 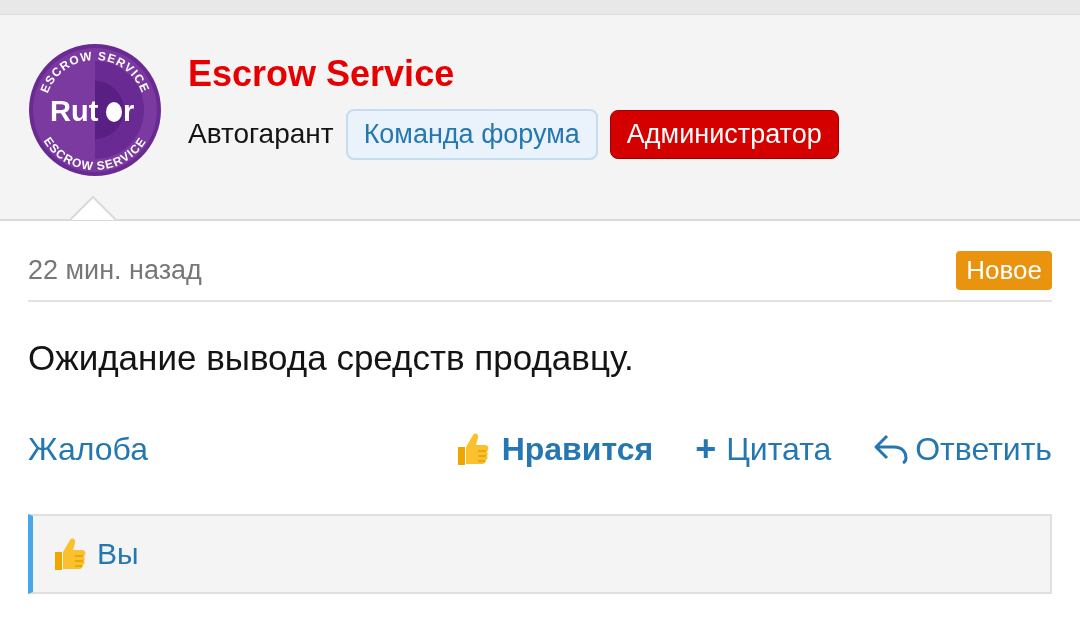 What do you see at coordinates (471, 134) in the screenshot?
I see `user-banner: Команда форума` at bounding box center [471, 134].